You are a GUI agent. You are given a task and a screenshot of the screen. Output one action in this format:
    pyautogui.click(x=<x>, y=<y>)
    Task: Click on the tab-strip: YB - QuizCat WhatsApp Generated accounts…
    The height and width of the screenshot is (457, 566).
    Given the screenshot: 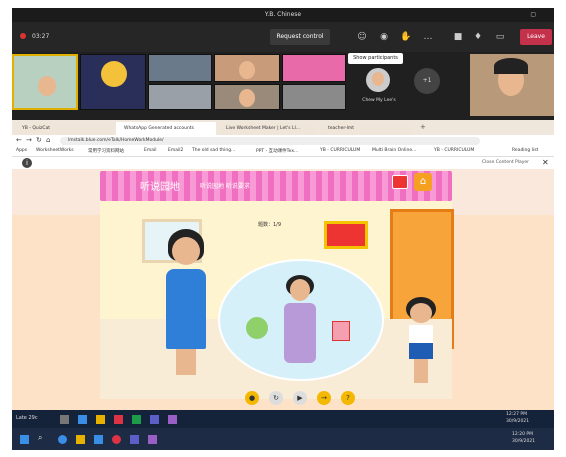 What is the action you would take?
    pyautogui.click(x=283, y=127)
    